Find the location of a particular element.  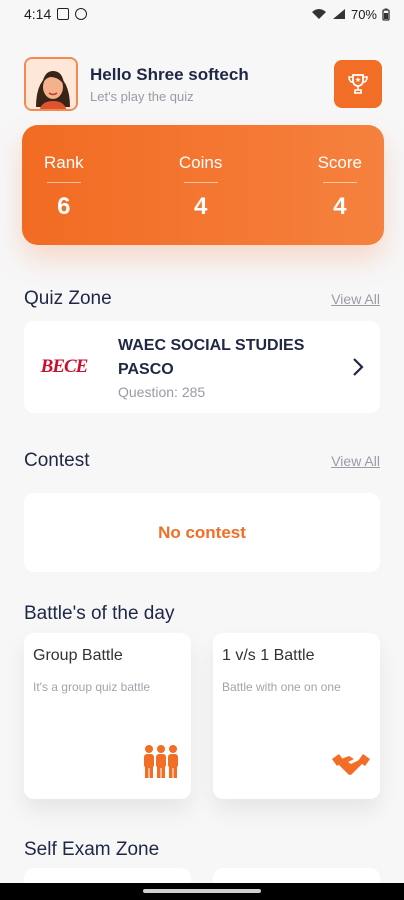

greeting-header: Hello Shree softech Let's play the quiz is located at coordinates (203, 84).